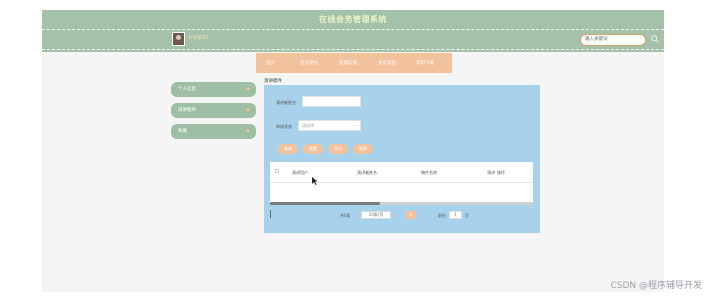  What do you see at coordinates (357, 124) in the screenshot?
I see `chevron-down-icon: ⌄` at bounding box center [357, 124].